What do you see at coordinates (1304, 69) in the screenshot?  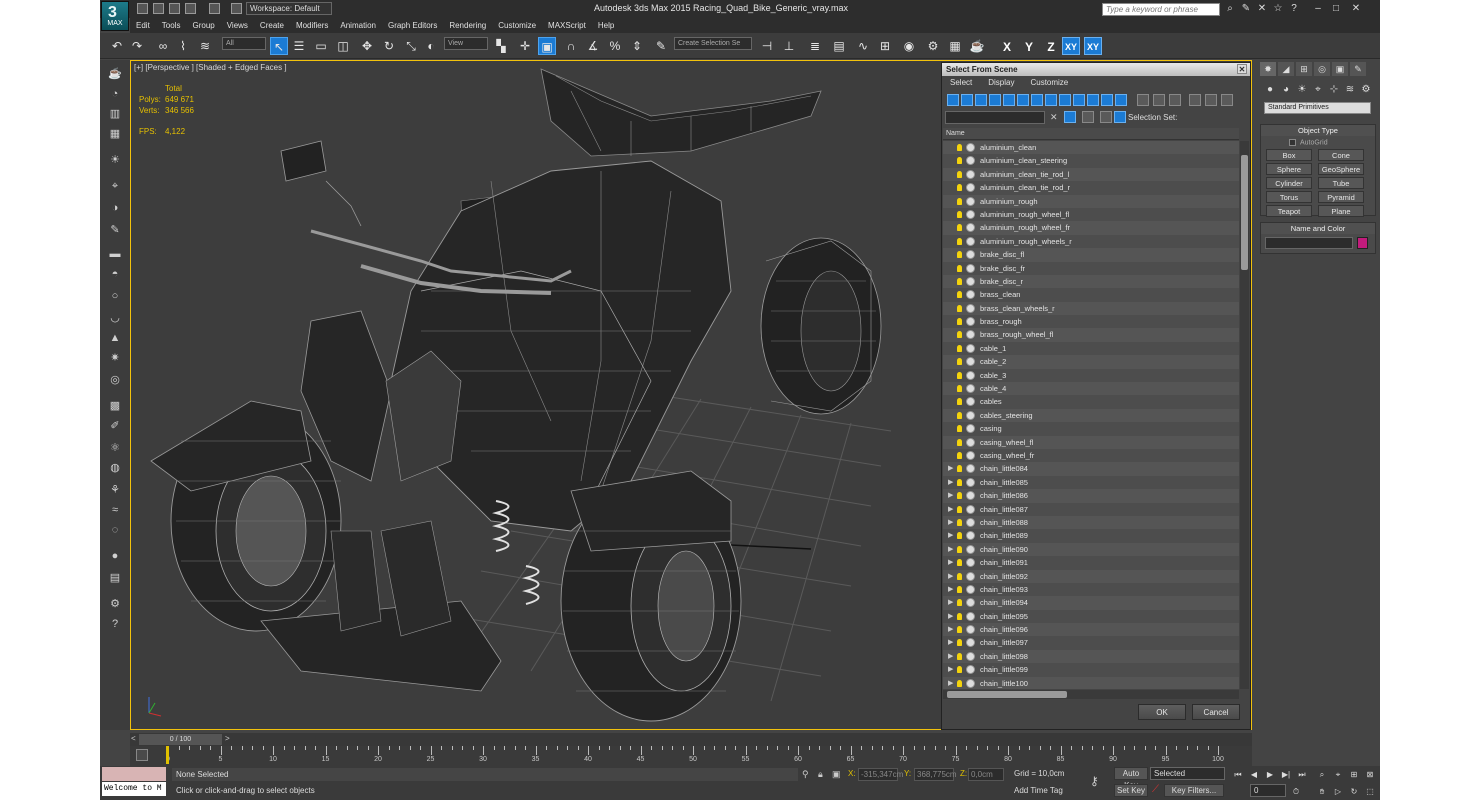 I see `hierarchy-tab-icon: ⊞` at bounding box center [1304, 69].